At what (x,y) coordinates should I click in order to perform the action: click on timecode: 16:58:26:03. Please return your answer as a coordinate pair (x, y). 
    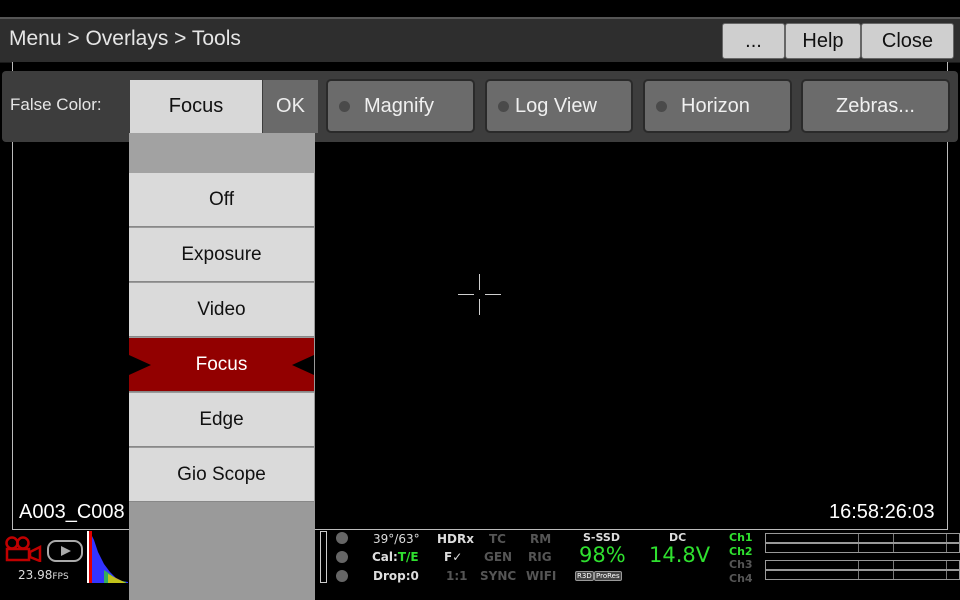
    Looking at the image, I should click on (882, 512).